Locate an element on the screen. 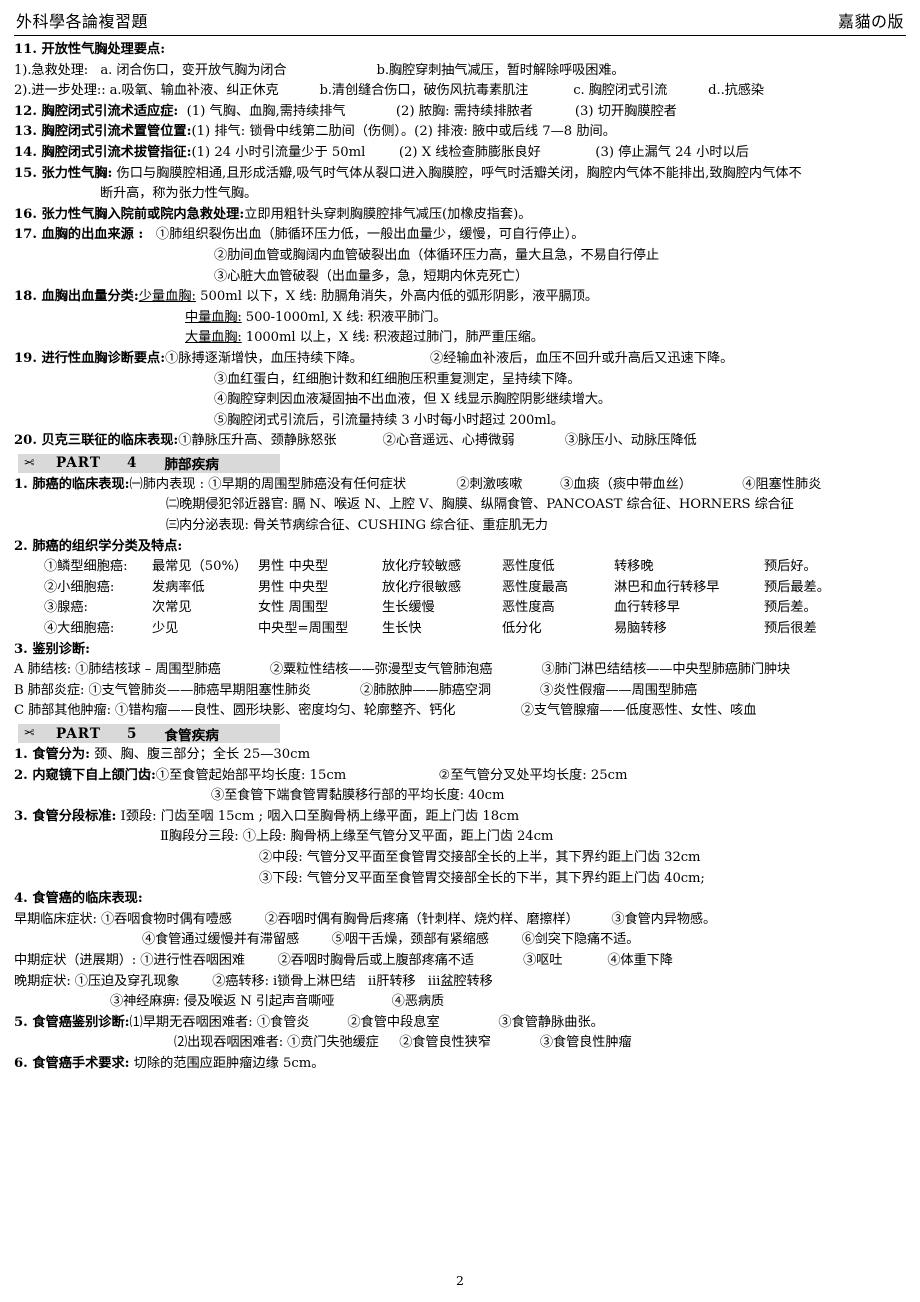 The height and width of the screenshot is (1302, 920). item-body: ⑴早期无吞咽困难者: ①食管炎 ②食管中段息室 ③食管静脉曲张。 is located at coordinates (366, 1022).